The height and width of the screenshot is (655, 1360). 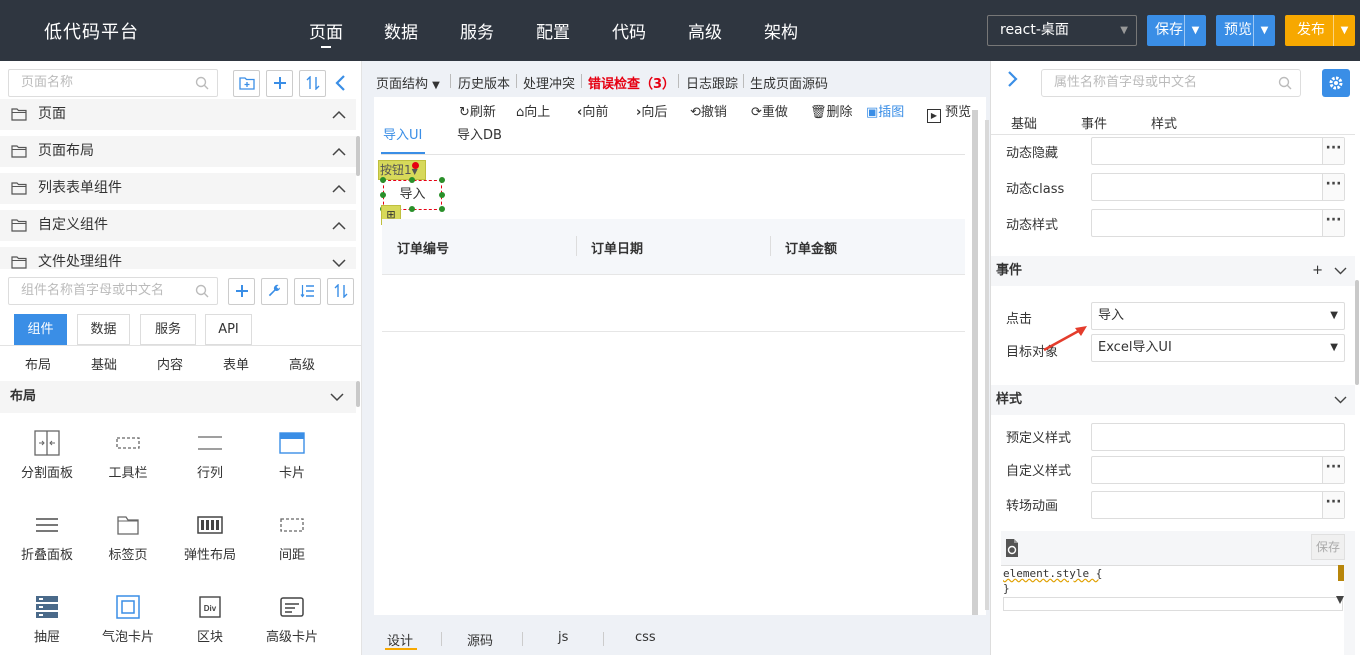 I want to click on tab-basic: 基础, so click(x=1024, y=122).